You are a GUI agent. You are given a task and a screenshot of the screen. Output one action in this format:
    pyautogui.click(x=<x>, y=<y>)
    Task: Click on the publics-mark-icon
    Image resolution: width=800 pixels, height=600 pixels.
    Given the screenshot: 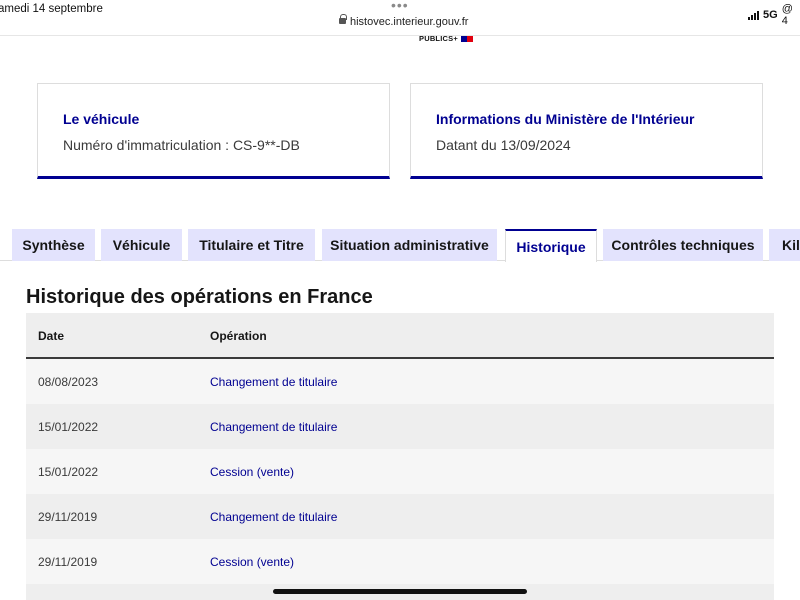 What is the action you would take?
    pyautogui.click(x=466, y=39)
    